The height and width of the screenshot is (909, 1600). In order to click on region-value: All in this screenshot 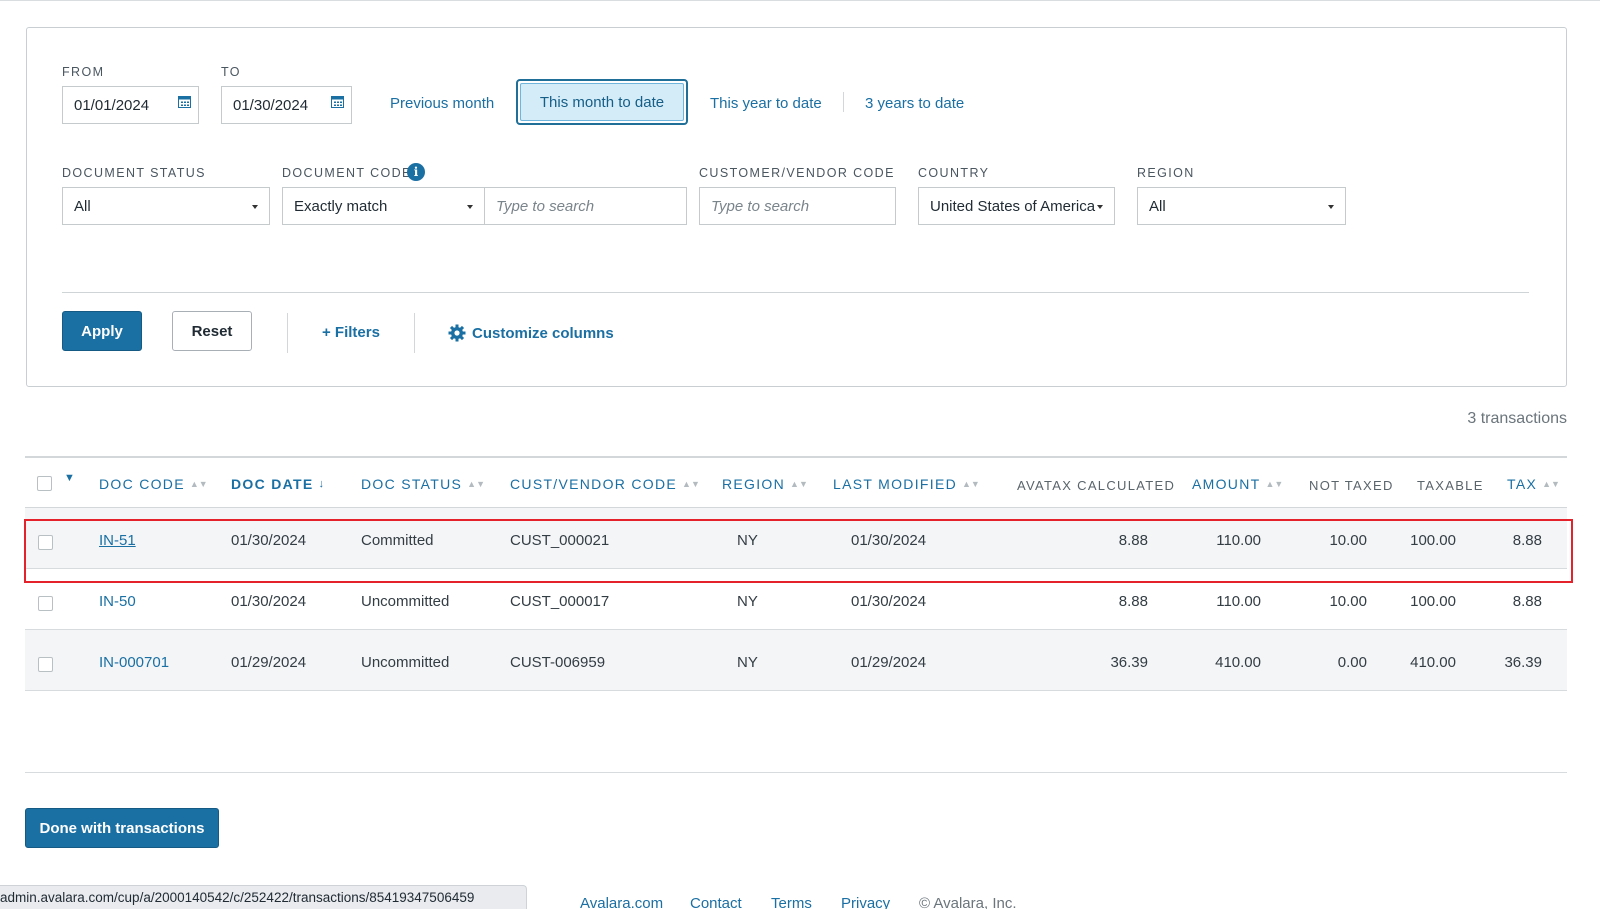, I will do `click(1157, 206)`.